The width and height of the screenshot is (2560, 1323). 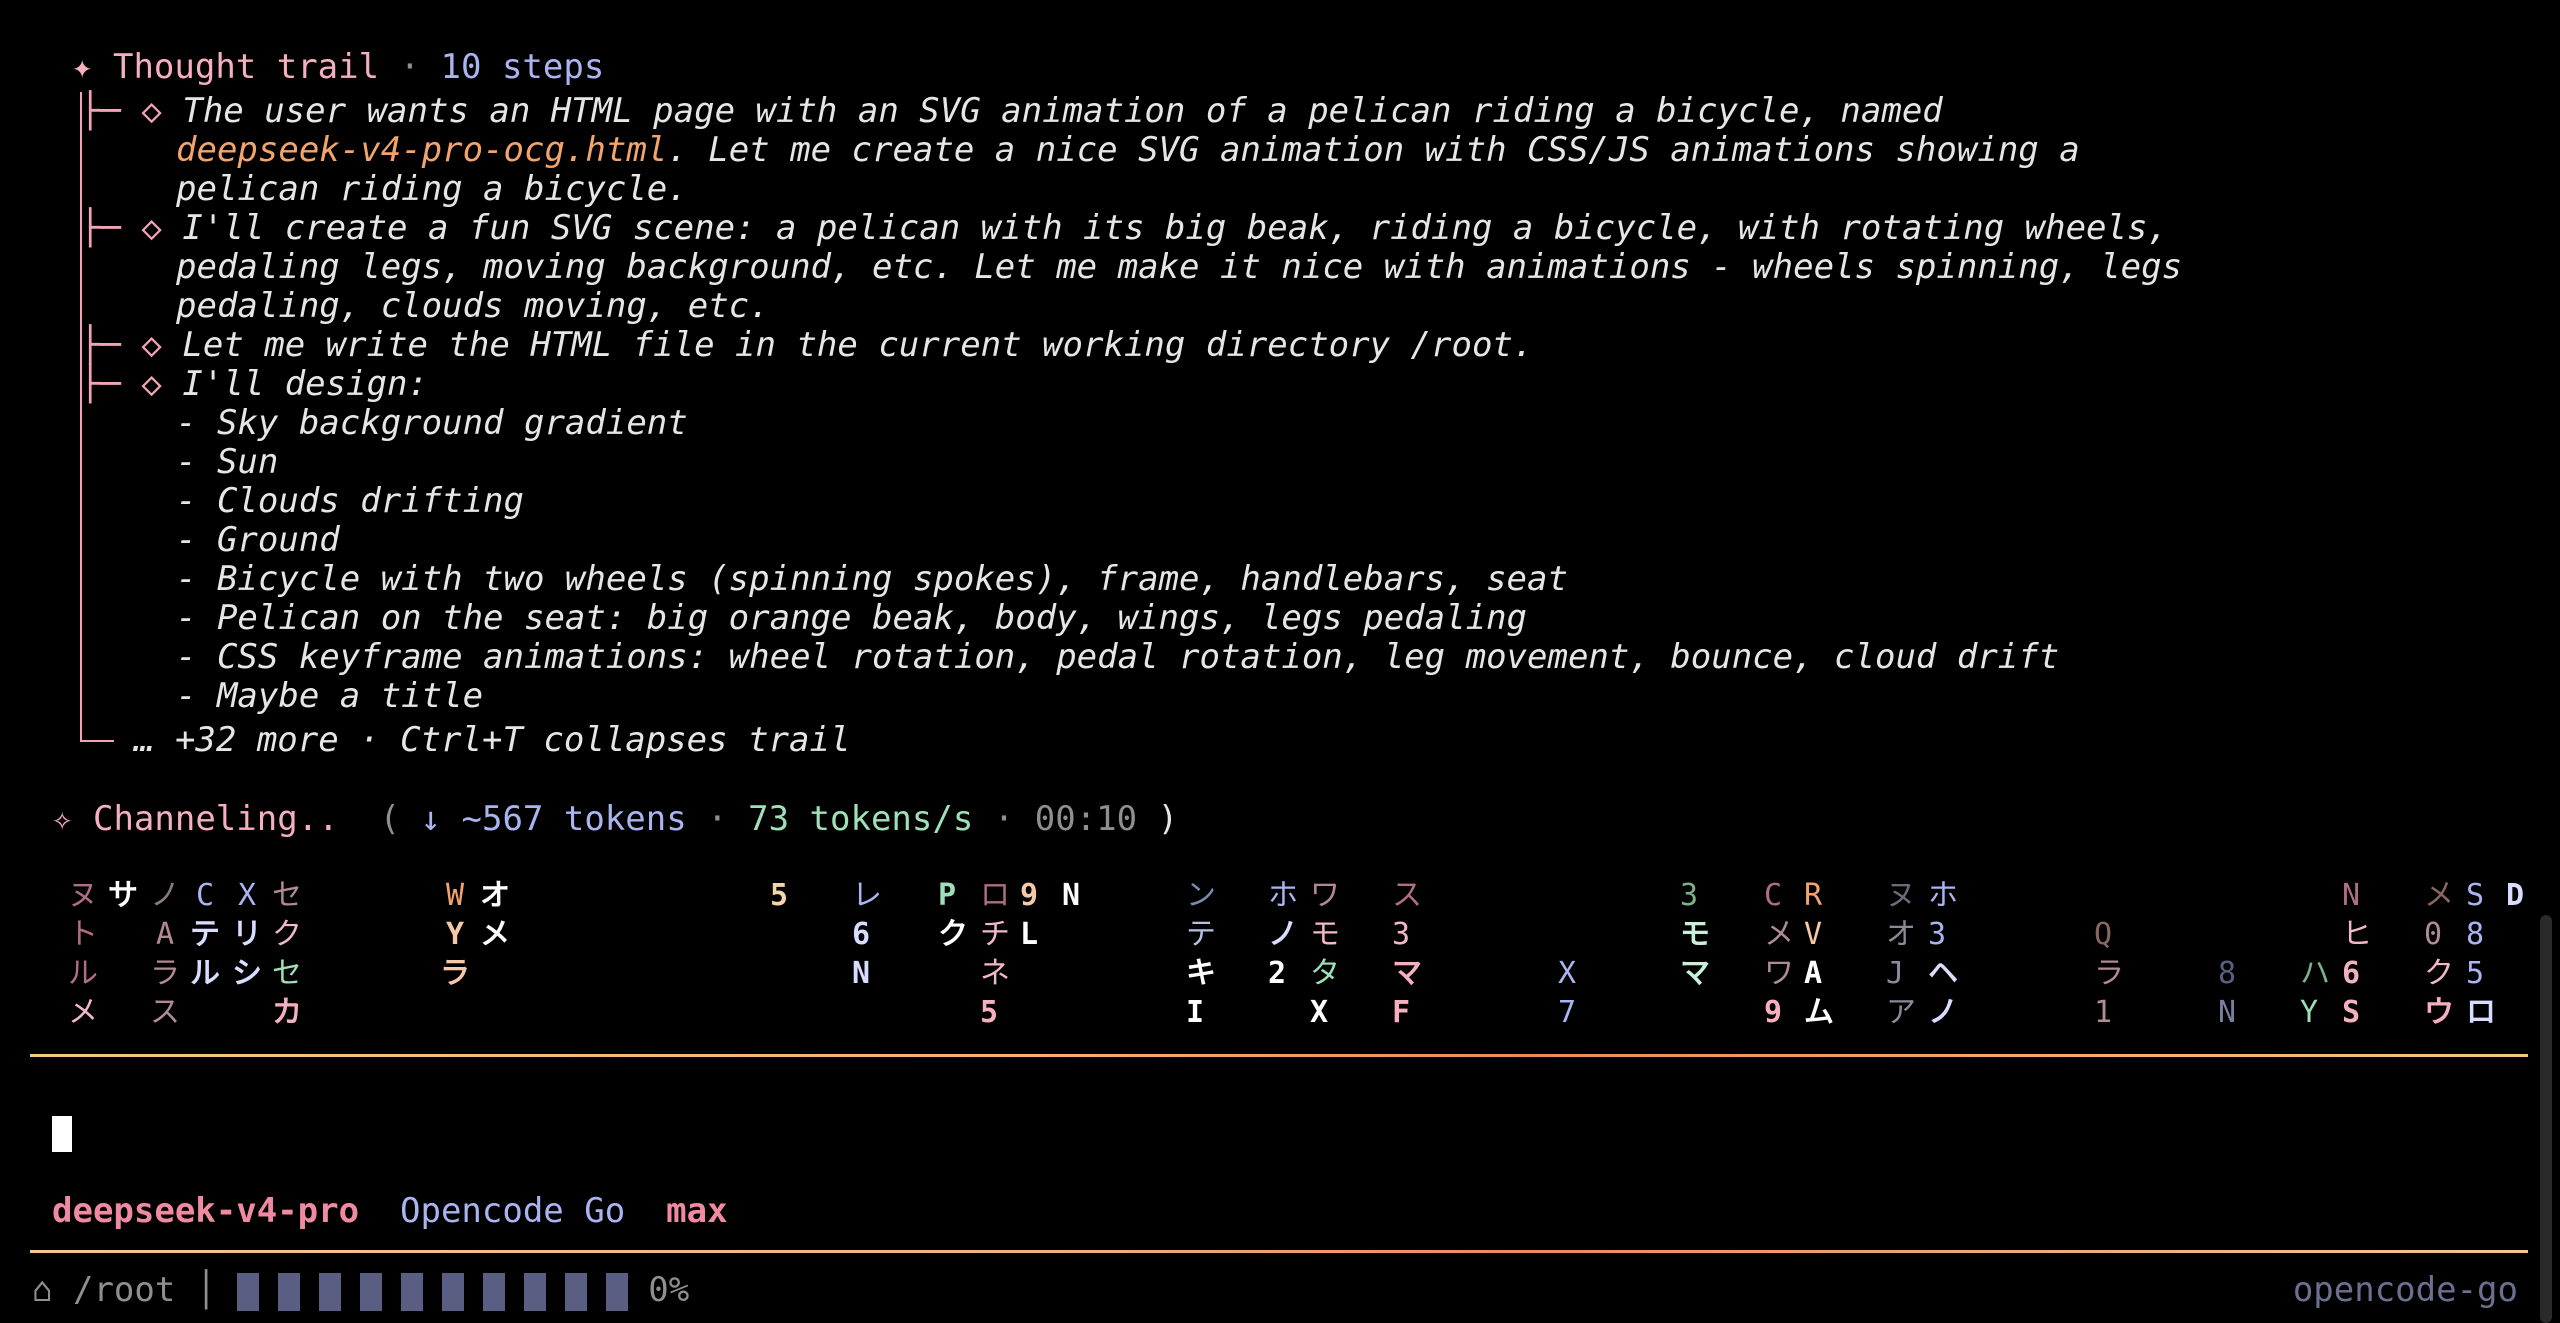 I want to click on trail-bullet: - Sky background gradient, so click(x=432, y=423).